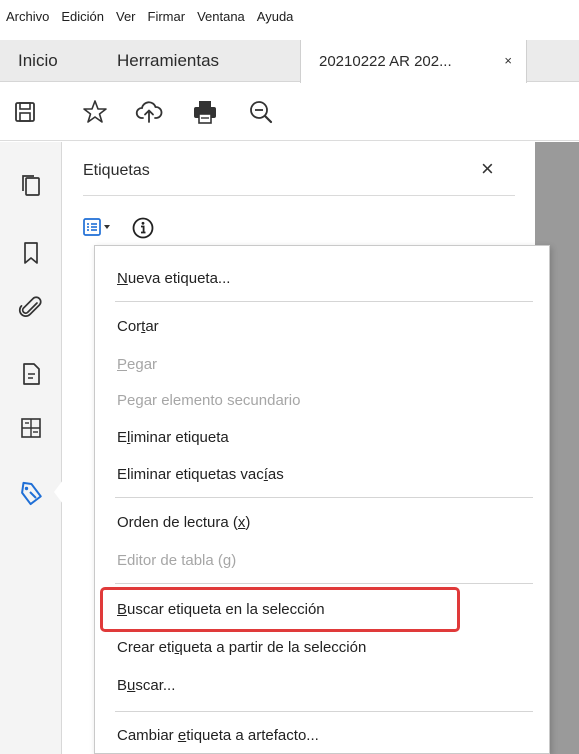  Describe the element at coordinates (138, 326) in the screenshot. I see `menu-item-cut: Cortar` at that location.